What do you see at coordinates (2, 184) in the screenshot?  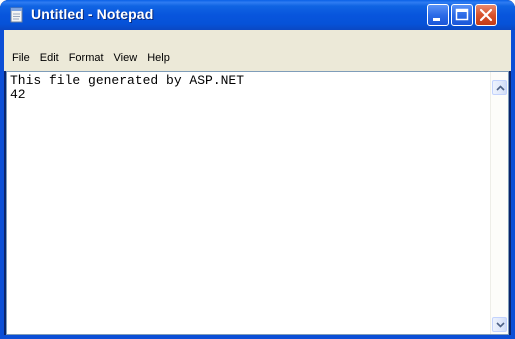 I see `window-frame-left` at bounding box center [2, 184].